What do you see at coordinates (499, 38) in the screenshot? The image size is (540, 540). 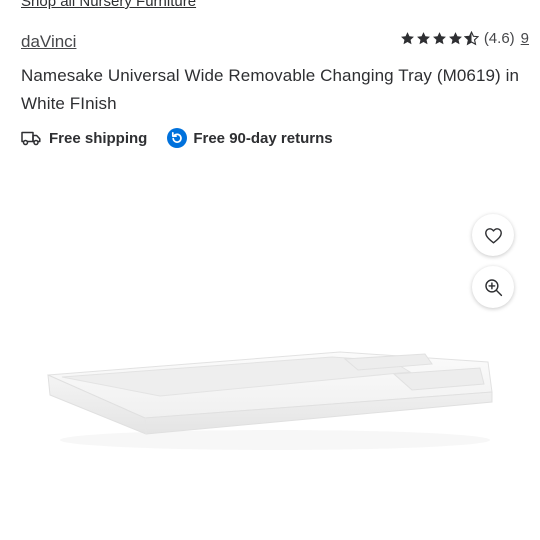 I see `rating-value: (4.6)` at bounding box center [499, 38].